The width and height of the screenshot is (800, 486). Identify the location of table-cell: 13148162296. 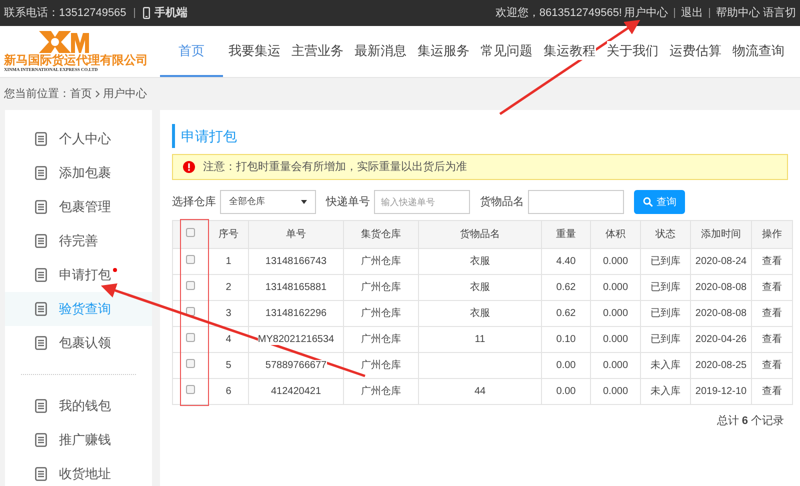
(296, 313).